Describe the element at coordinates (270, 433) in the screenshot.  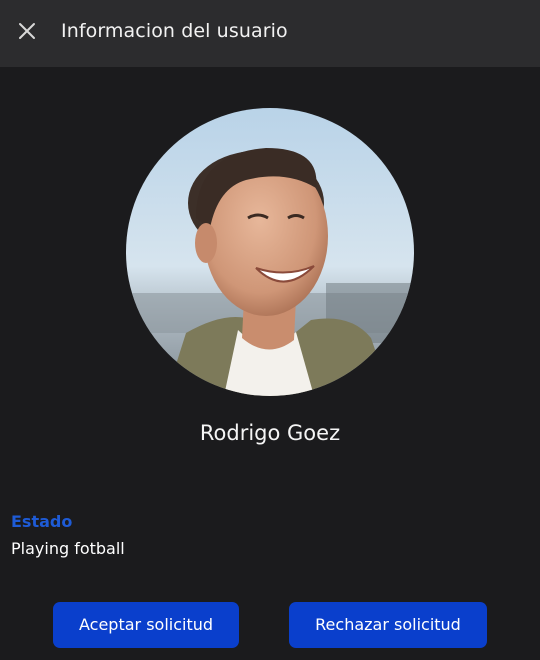
I see `user-name: Rodrigo Goez` at that location.